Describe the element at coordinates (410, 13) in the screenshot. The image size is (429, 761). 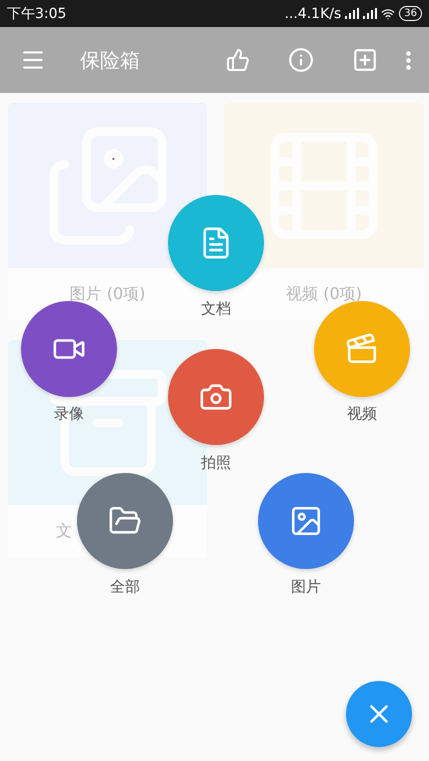
I see `battery-icon: 36` at that location.